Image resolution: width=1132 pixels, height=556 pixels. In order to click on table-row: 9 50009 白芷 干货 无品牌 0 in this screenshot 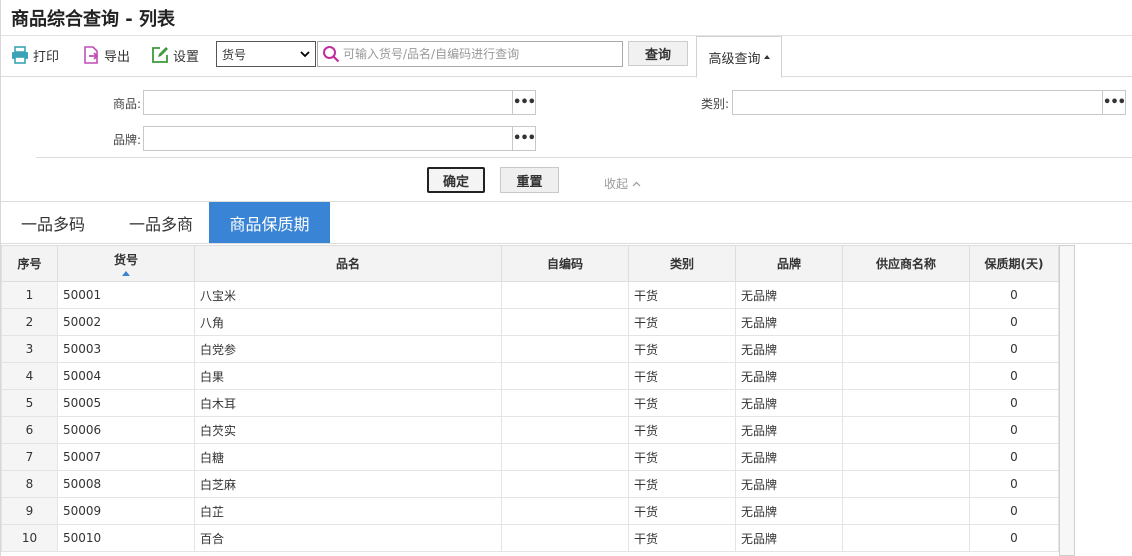, I will do `click(530, 511)`.